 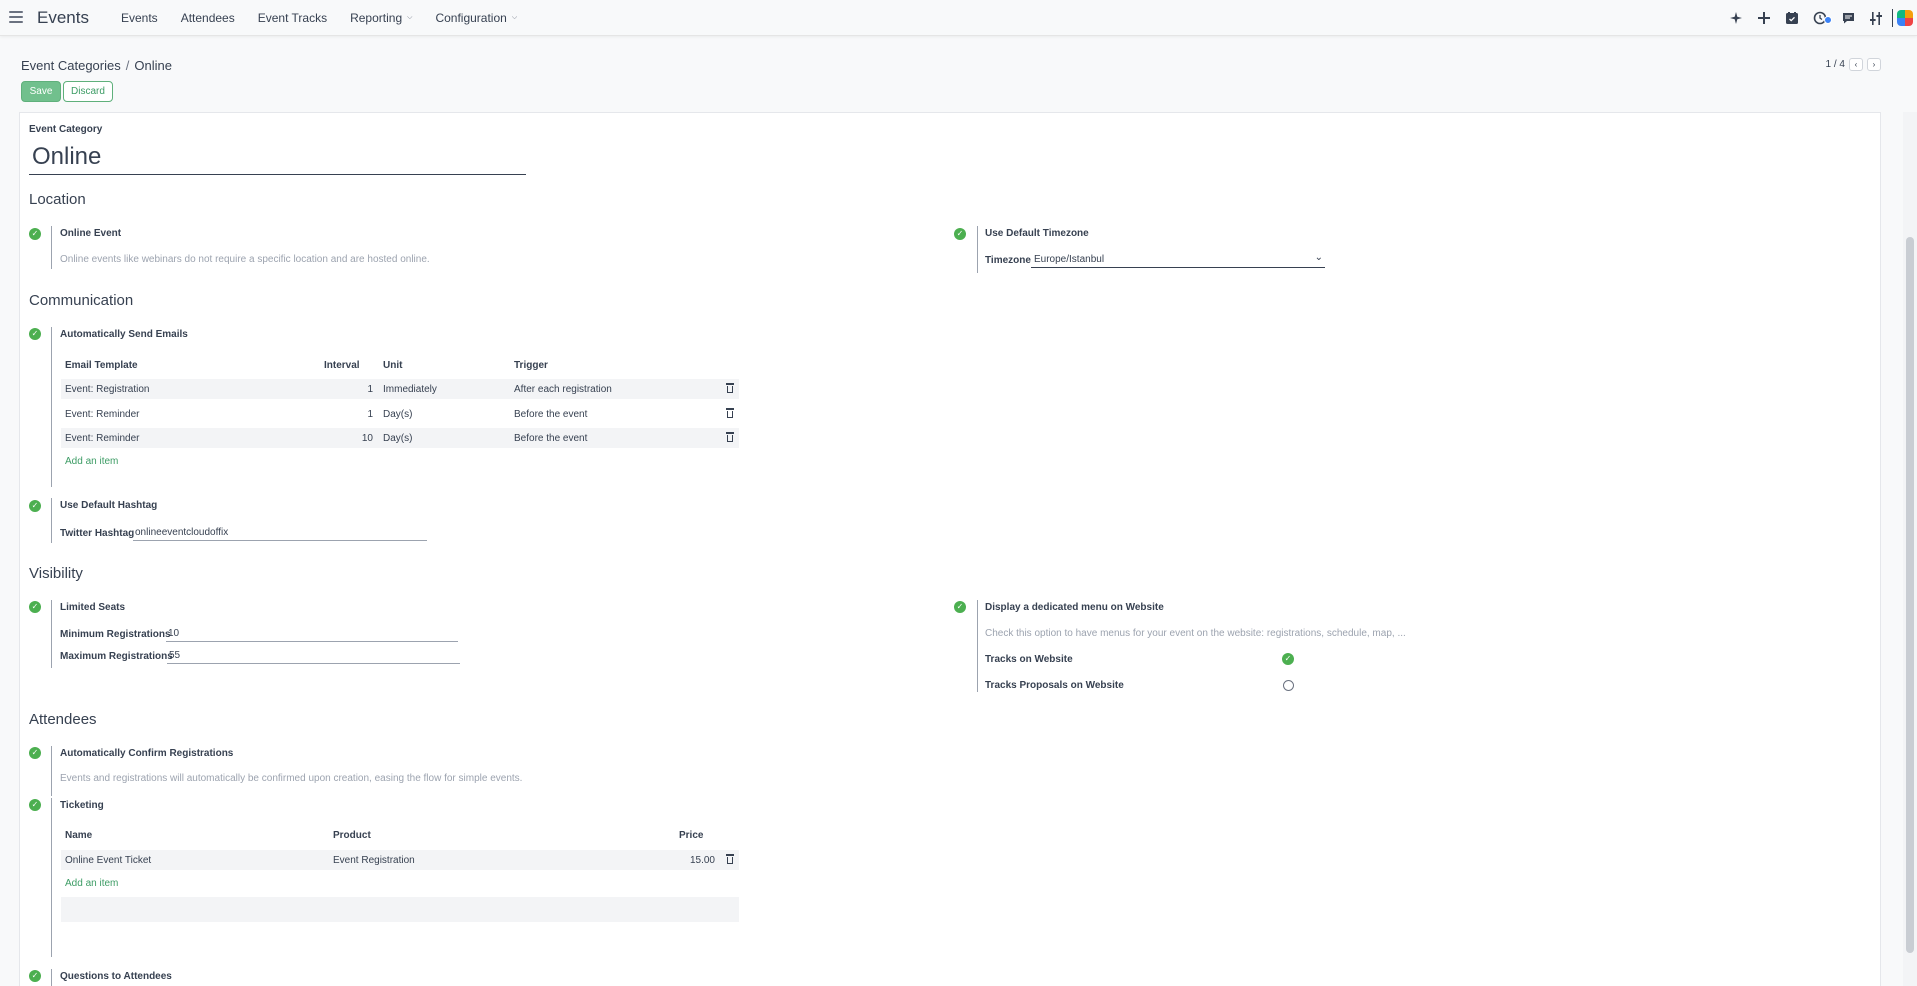 What do you see at coordinates (35, 753) in the screenshot?
I see `auto-confirm-check-icon: ✓` at bounding box center [35, 753].